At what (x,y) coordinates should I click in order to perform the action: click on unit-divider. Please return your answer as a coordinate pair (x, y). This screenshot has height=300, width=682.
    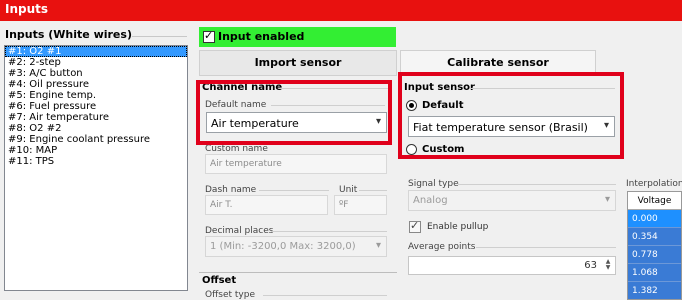
    Looking at the image, I should click on (373, 190).